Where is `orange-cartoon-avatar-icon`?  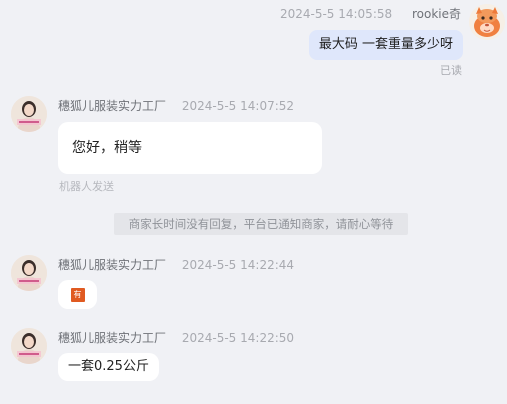 orange-cartoon-avatar-icon is located at coordinates (487, 22).